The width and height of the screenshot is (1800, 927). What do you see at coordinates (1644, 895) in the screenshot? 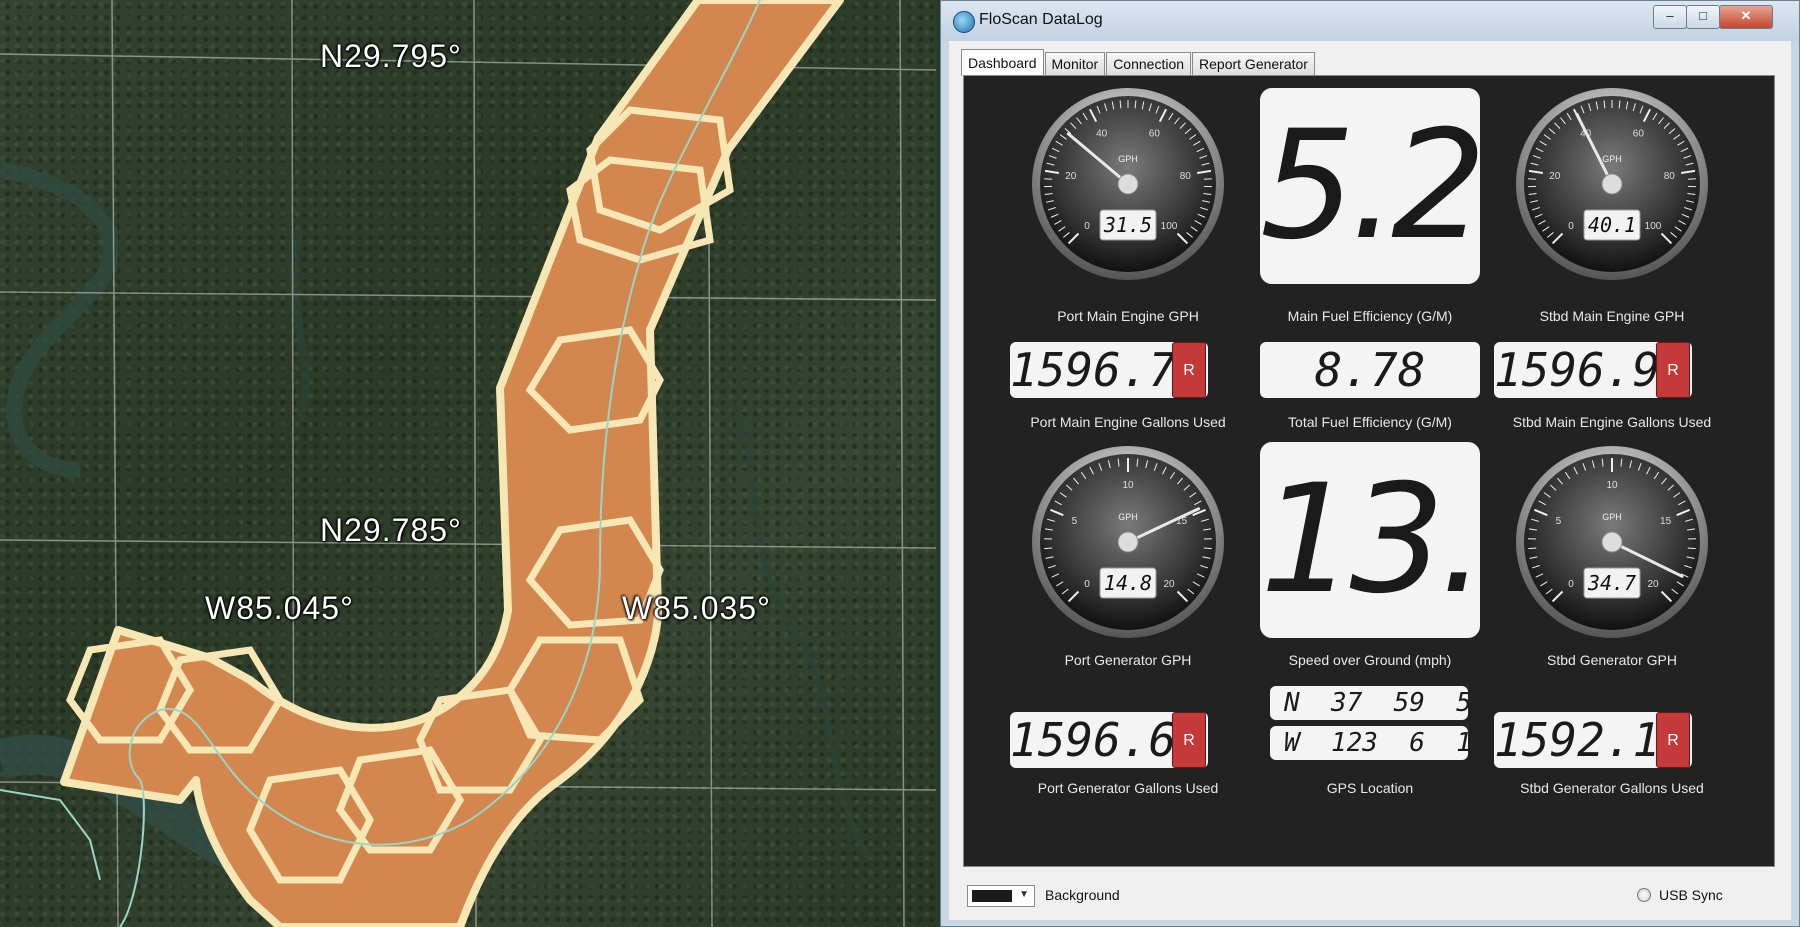
I see `usb-sync-radio` at bounding box center [1644, 895].